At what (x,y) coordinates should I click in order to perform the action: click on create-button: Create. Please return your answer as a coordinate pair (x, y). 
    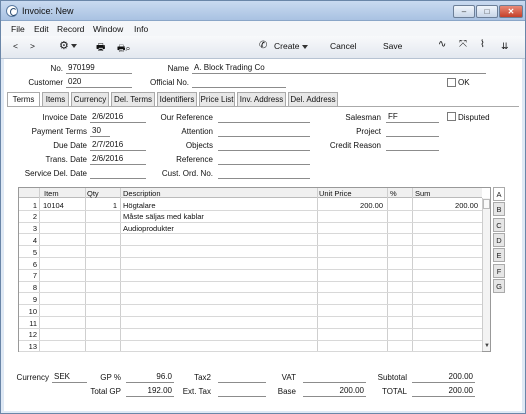
    Looking at the image, I should click on (291, 46).